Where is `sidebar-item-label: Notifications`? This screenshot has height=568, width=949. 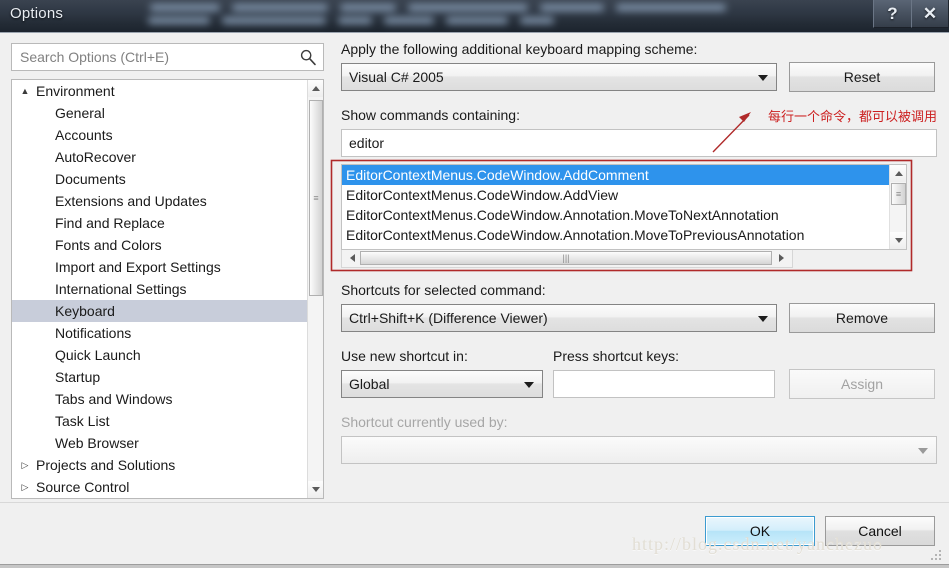 sidebar-item-label: Notifications is located at coordinates (93, 333).